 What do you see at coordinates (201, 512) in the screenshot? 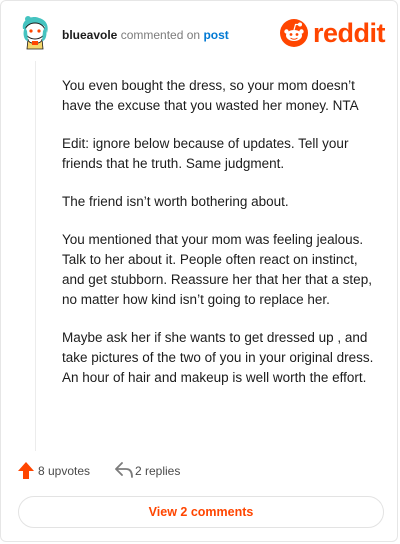
I see `view-comments-button: View 2 comments` at bounding box center [201, 512].